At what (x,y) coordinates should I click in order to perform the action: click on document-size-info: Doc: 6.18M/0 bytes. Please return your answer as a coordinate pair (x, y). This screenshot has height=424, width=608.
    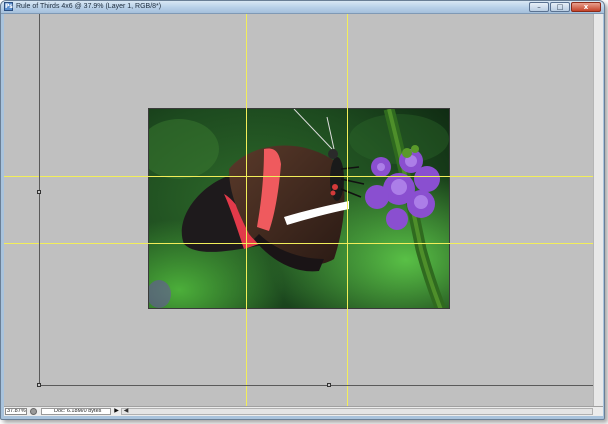
    Looking at the image, I should click on (76, 411).